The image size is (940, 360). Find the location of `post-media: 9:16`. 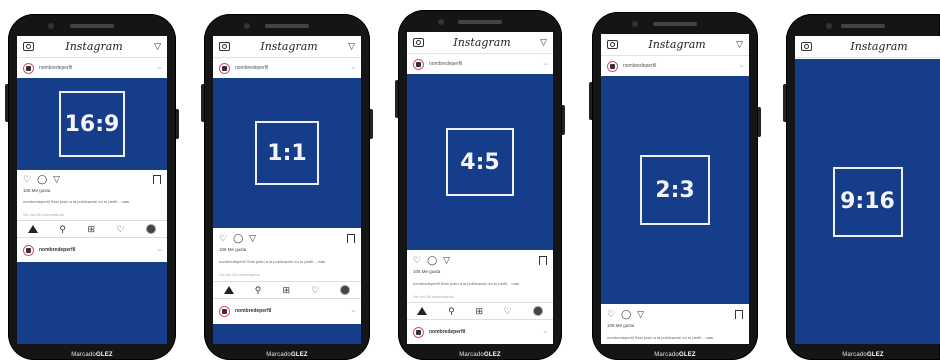

post-media: 9:16 is located at coordinates (867, 201).